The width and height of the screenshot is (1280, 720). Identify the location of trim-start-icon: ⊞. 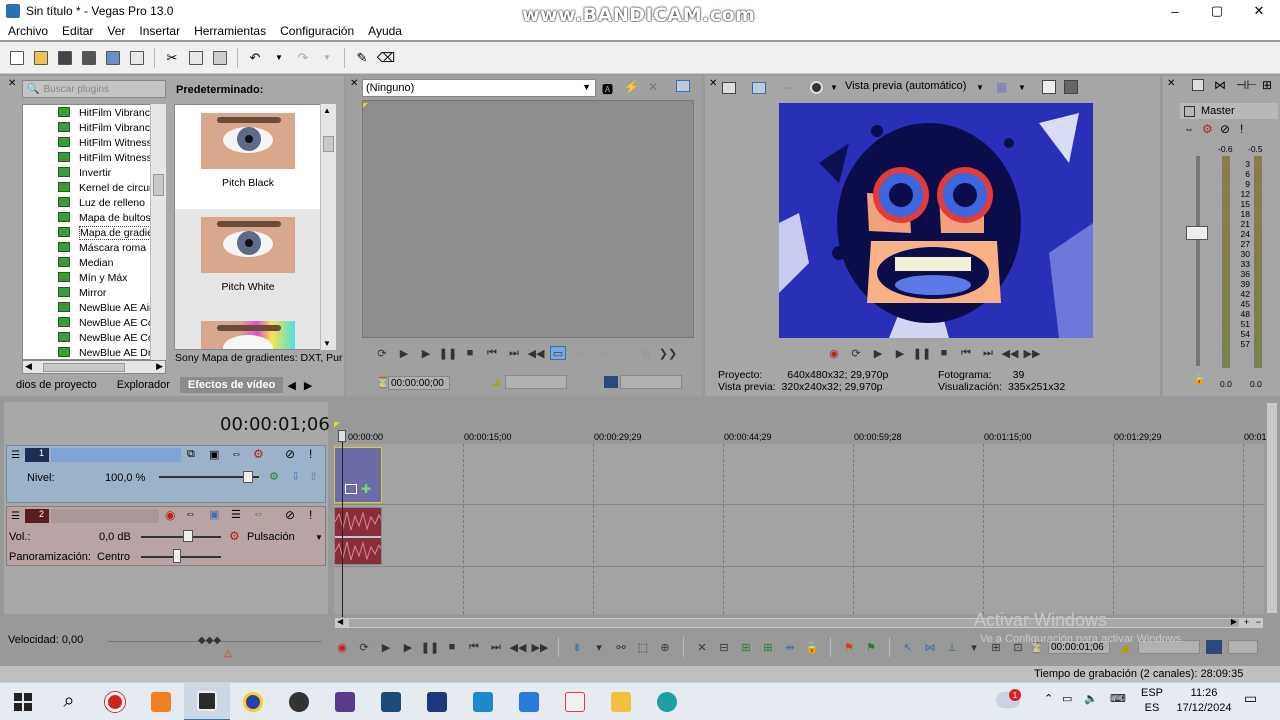
(746, 647).